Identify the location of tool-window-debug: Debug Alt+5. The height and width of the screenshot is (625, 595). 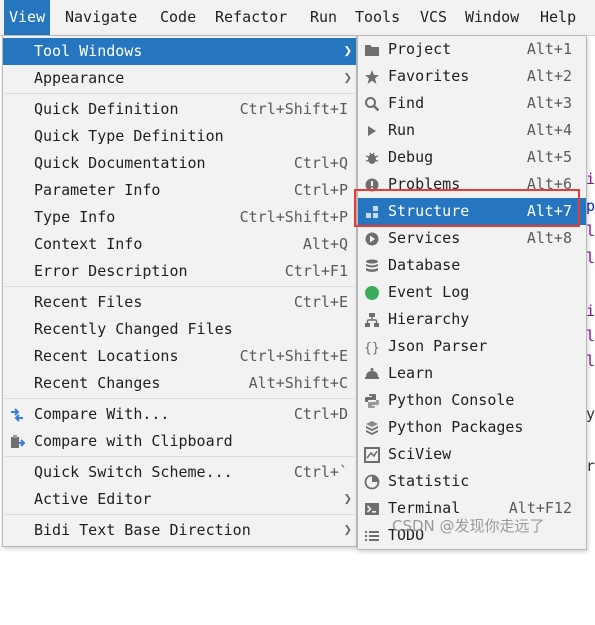
(472, 157).